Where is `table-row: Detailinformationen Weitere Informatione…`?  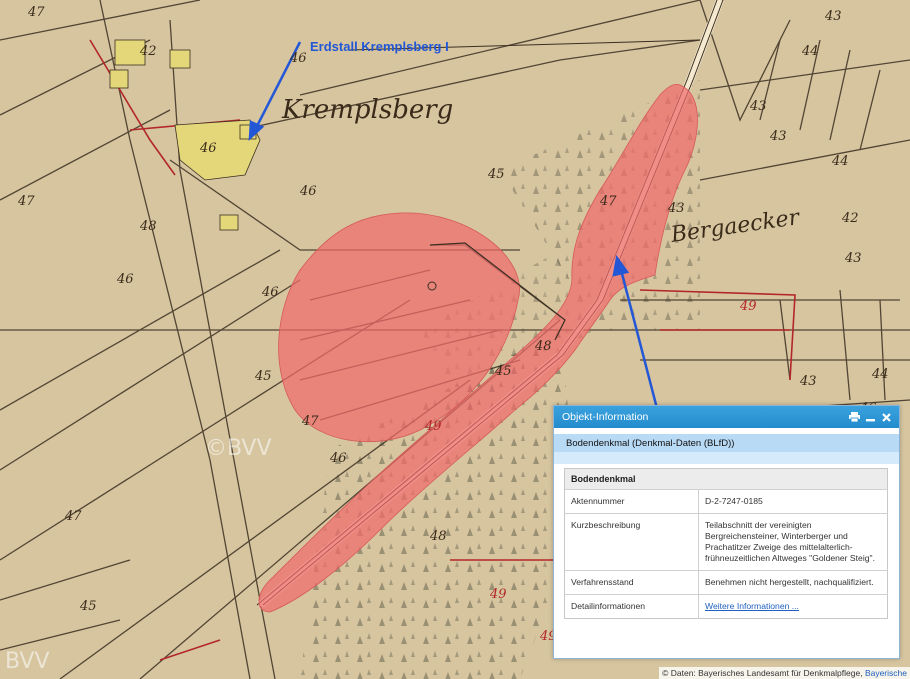 table-row: Detailinformationen Weitere Informatione… is located at coordinates (726, 606).